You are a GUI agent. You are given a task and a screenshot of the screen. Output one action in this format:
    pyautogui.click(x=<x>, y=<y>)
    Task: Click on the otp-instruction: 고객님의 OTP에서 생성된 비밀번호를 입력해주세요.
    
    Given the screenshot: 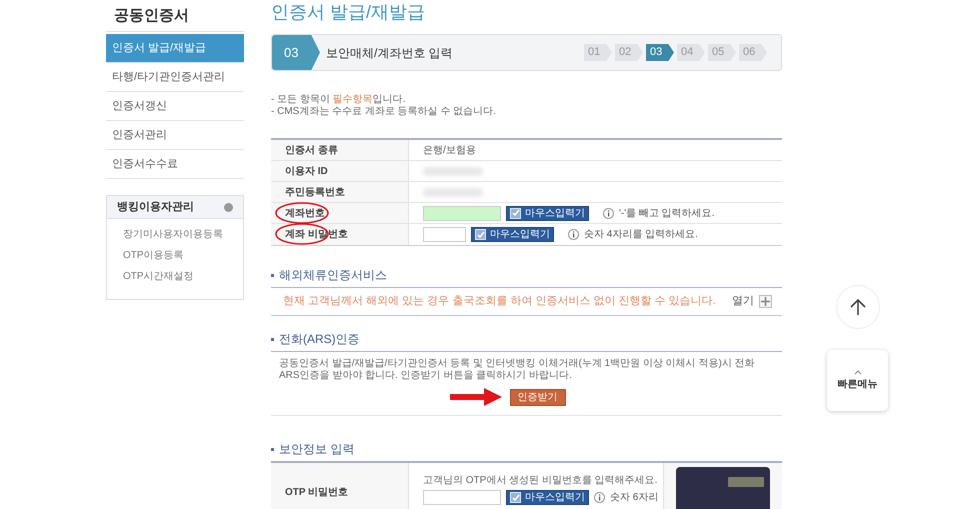 What is the action you would take?
    pyautogui.click(x=540, y=481)
    